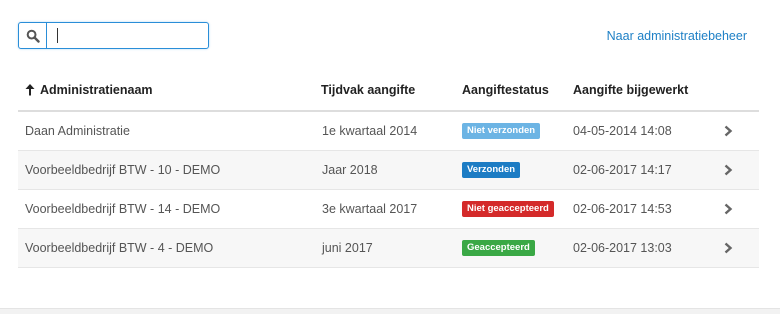  Describe the element at coordinates (622, 209) in the screenshot. I see `cell-updated: 02-06-2017 14:53` at that location.